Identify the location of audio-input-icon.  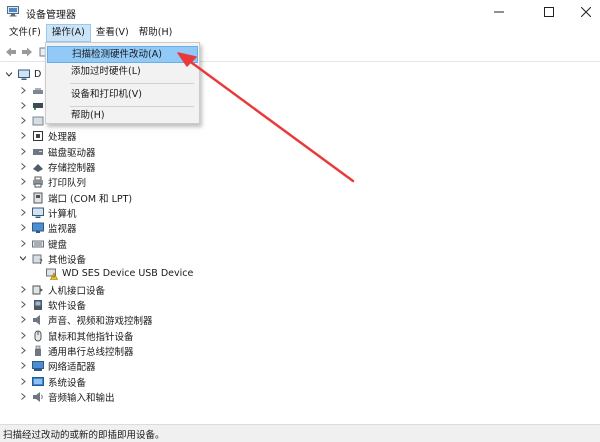
(38, 91).